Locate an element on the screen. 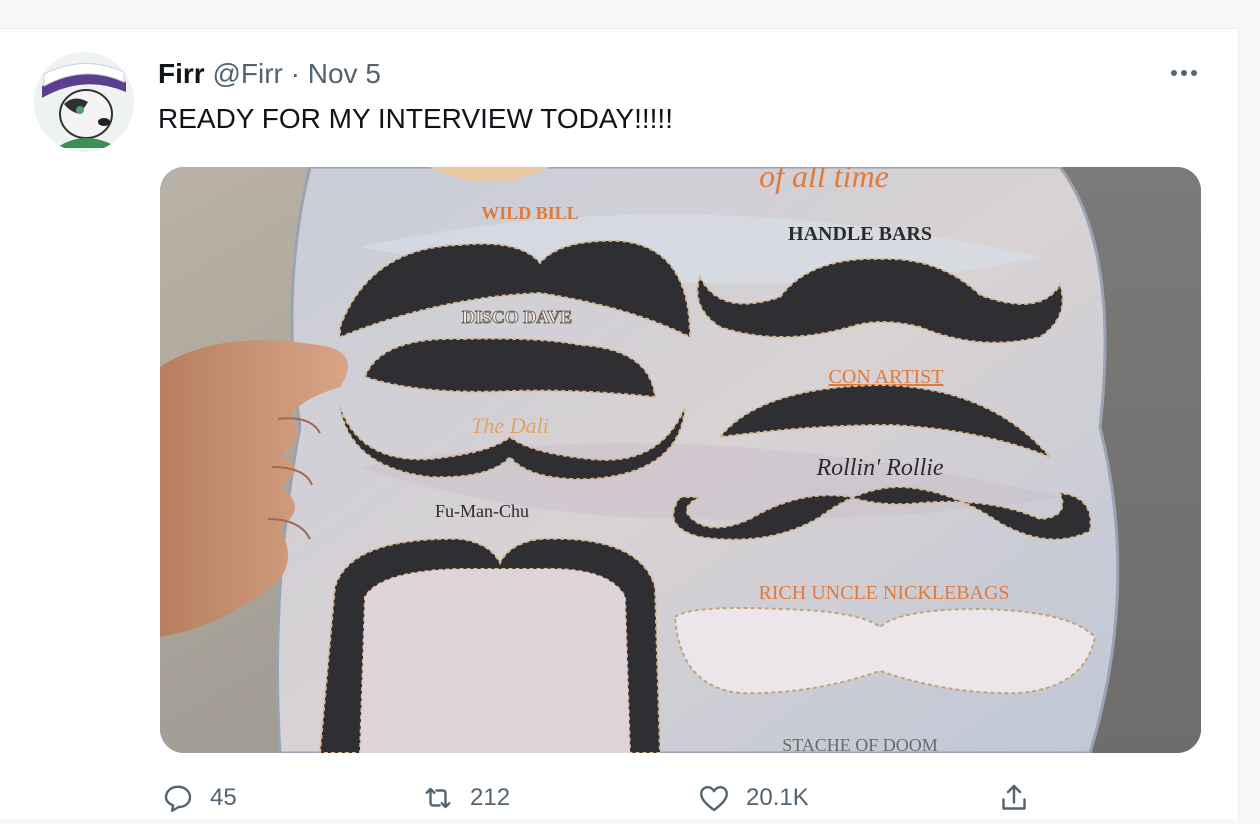 The width and height of the screenshot is (1260, 824). avatar is located at coordinates (84, 102).